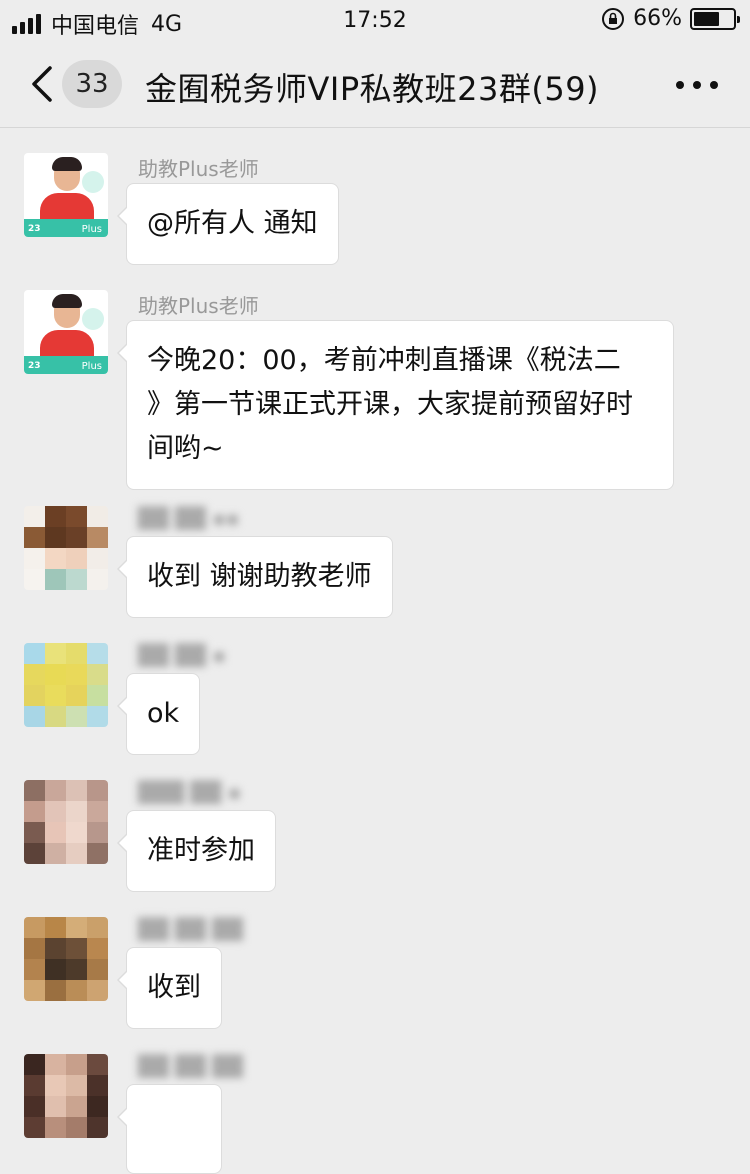  Describe the element at coordinates (92, 84) in the screenshot. I see `unread-count-badge: 33` at that location.